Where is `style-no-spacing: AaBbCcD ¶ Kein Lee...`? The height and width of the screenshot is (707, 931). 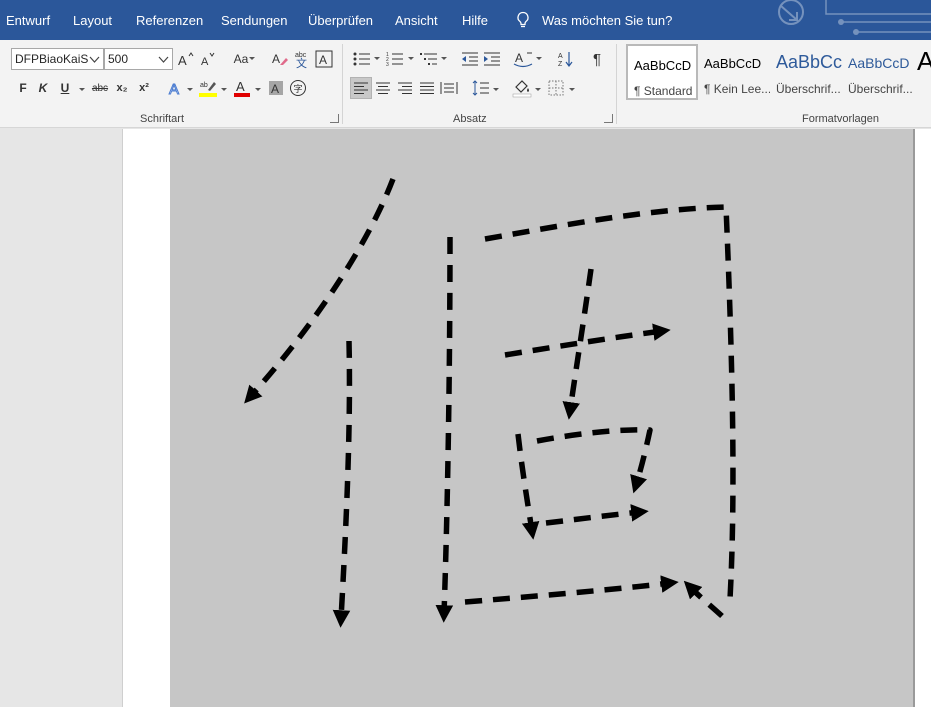
style-no-spacing: AaBbCcD ¶ Kein Lee... is located at coordinates (734, 72).